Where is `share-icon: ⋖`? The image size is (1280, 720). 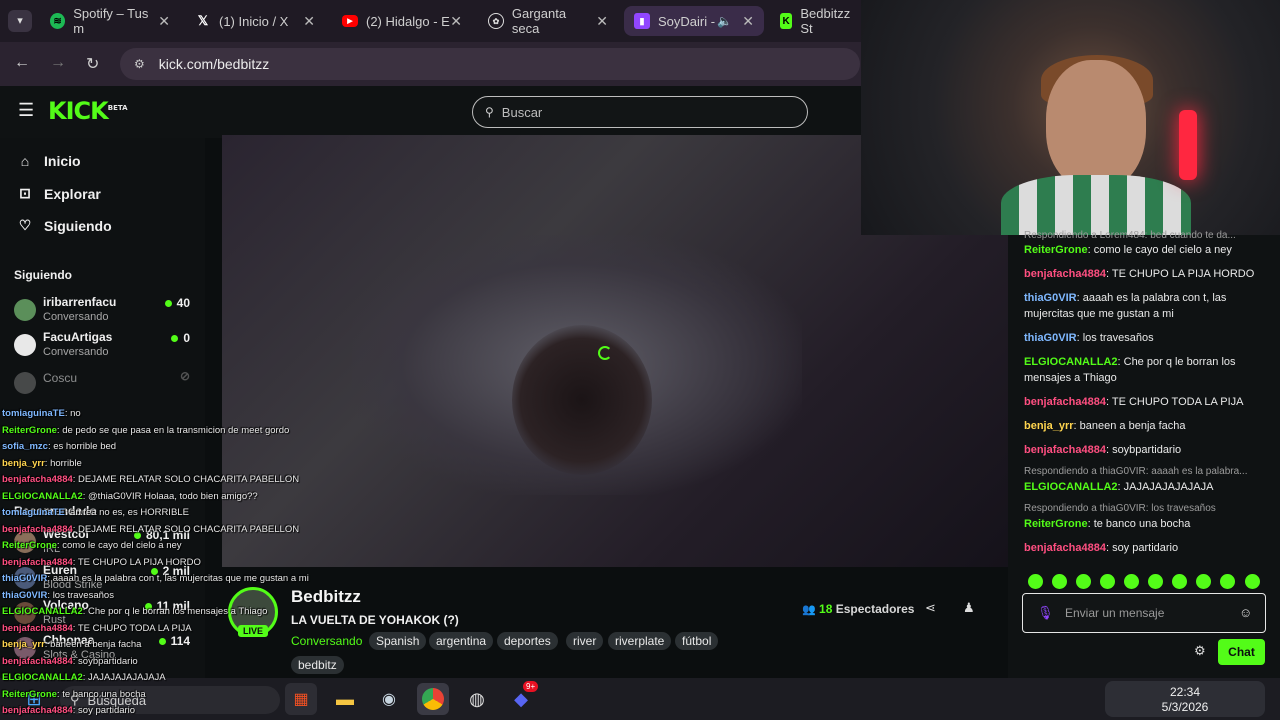 share-icon: ⋖ is located at coordinates (930, 608).